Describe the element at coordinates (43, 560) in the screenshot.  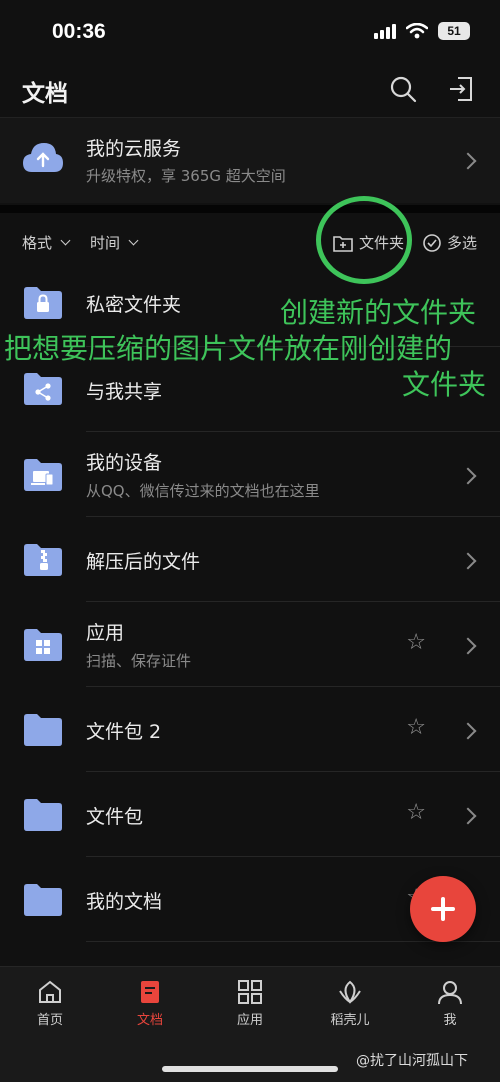
I see `zip-folder-icon` at that location.